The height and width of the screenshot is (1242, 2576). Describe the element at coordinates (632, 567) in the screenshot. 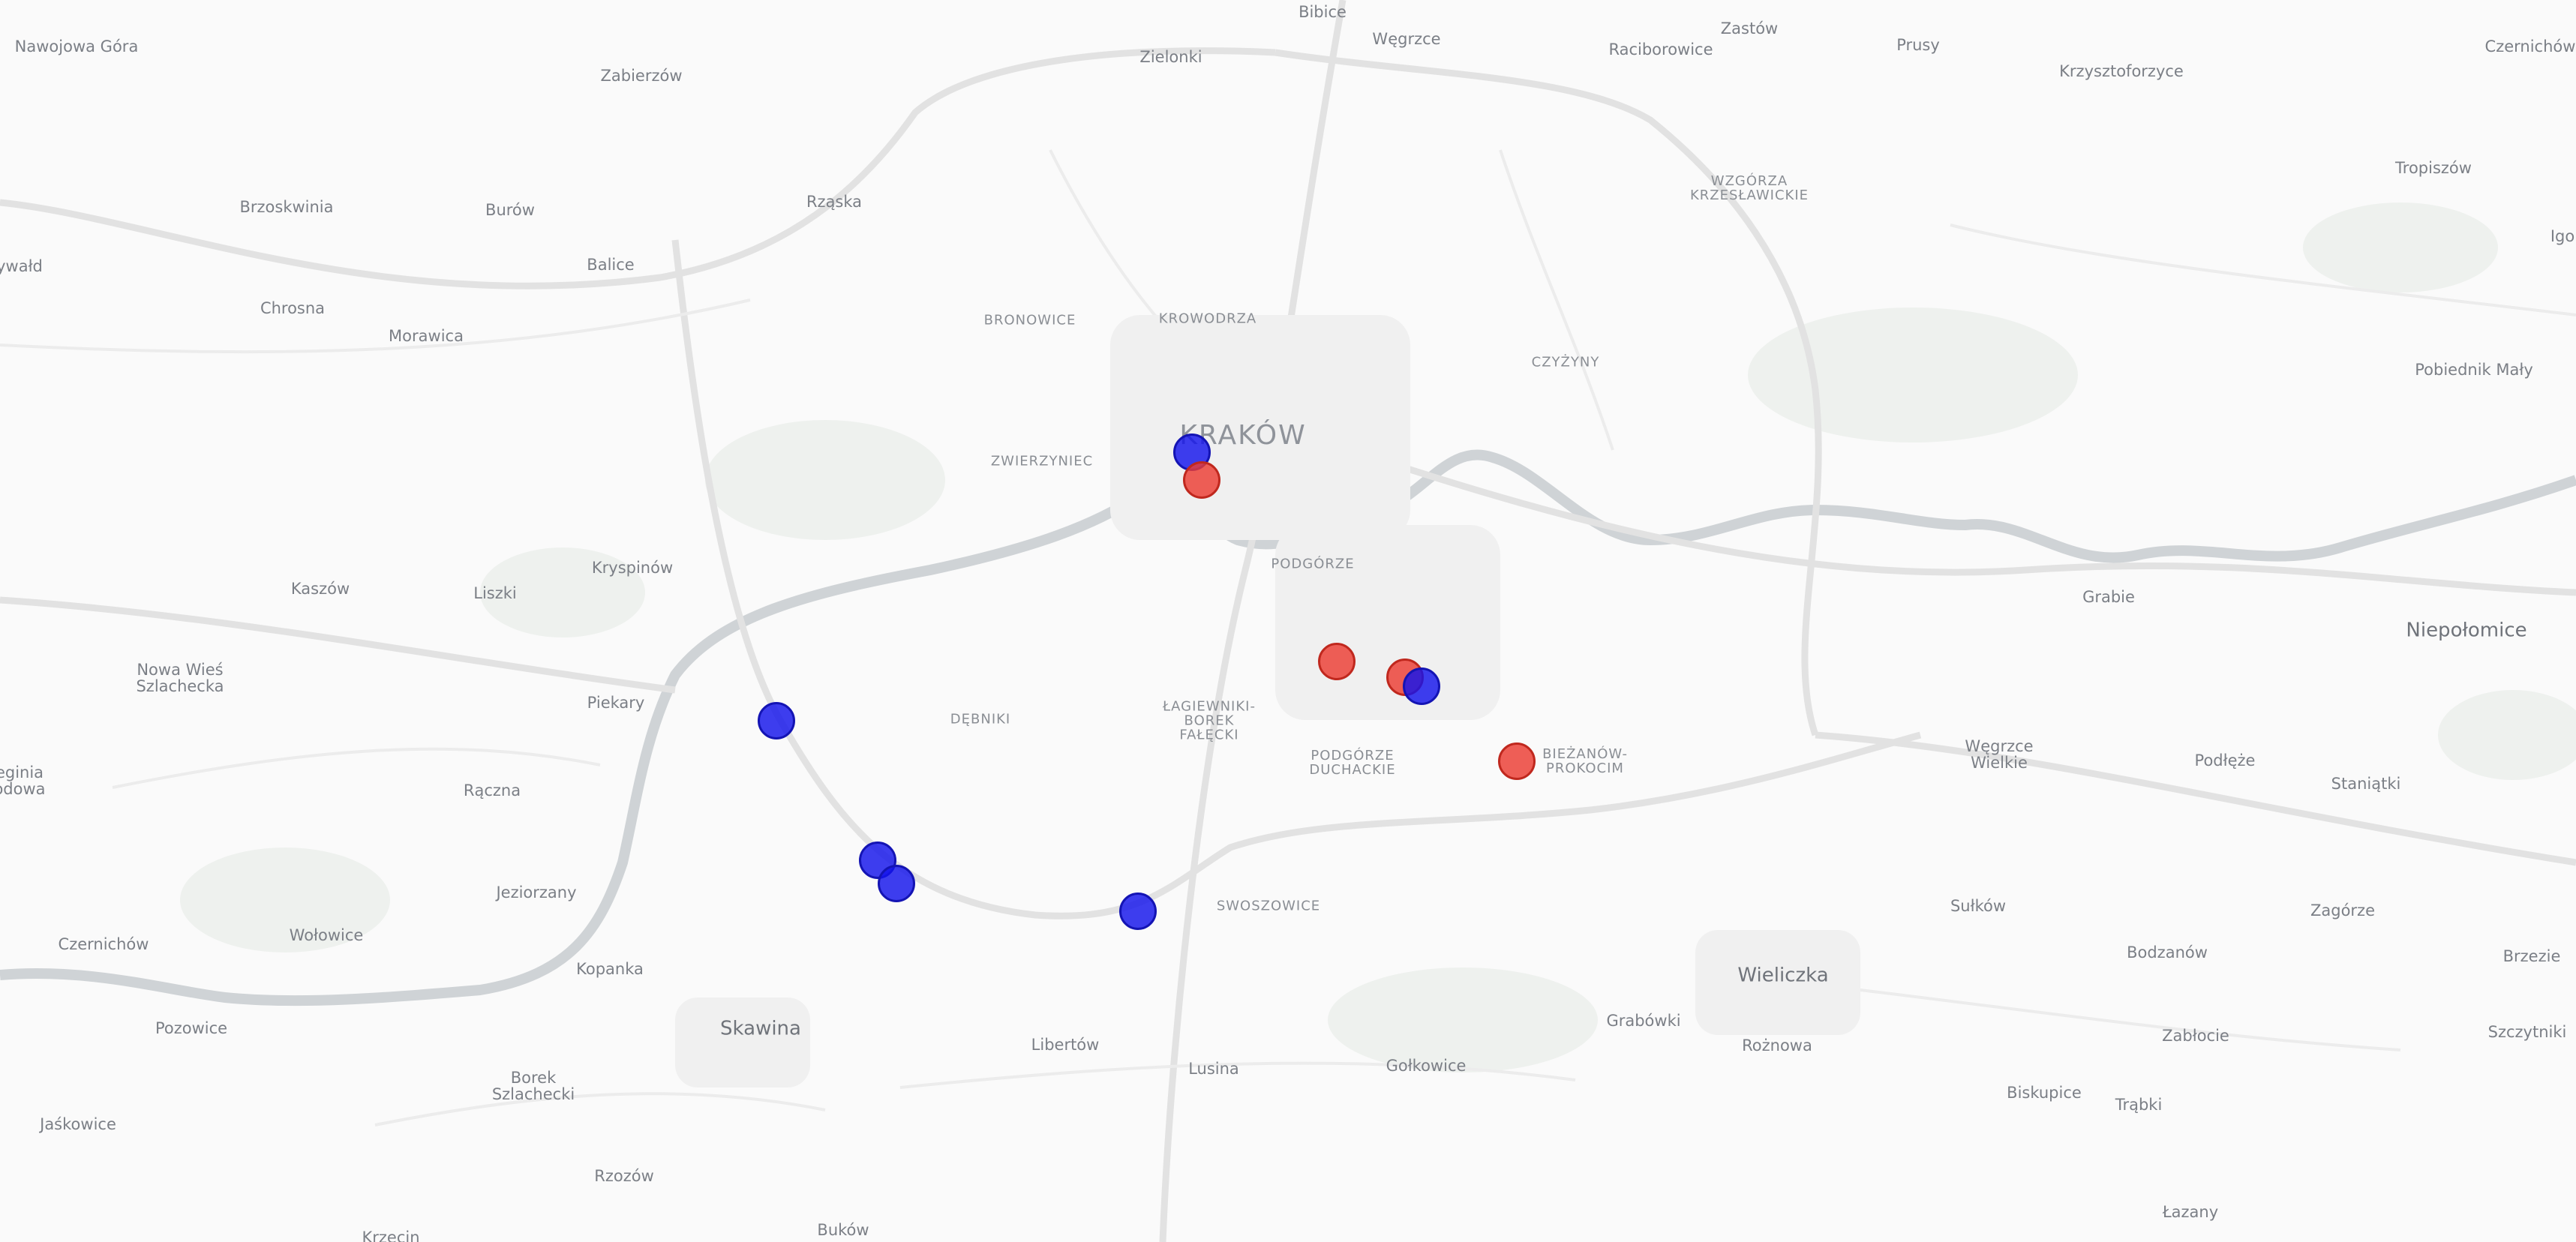

I see `place-label-kryspinow: Kryspinów` at that location.